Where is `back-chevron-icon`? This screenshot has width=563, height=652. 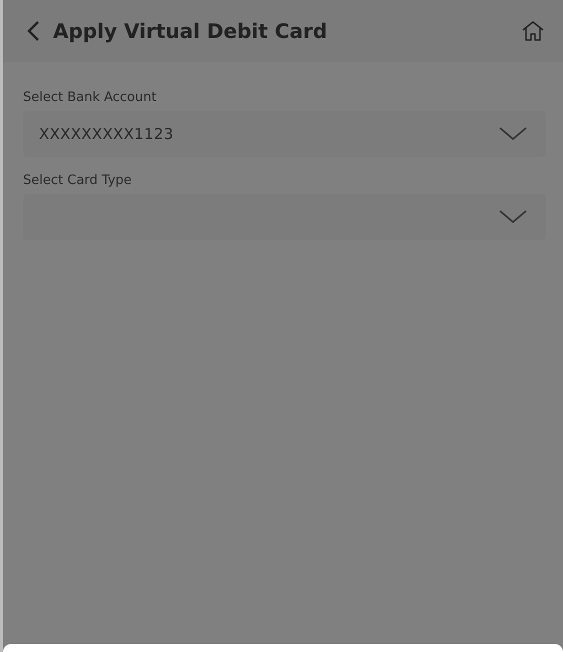 back-chevron-icon is located at coordinates (33, 31).